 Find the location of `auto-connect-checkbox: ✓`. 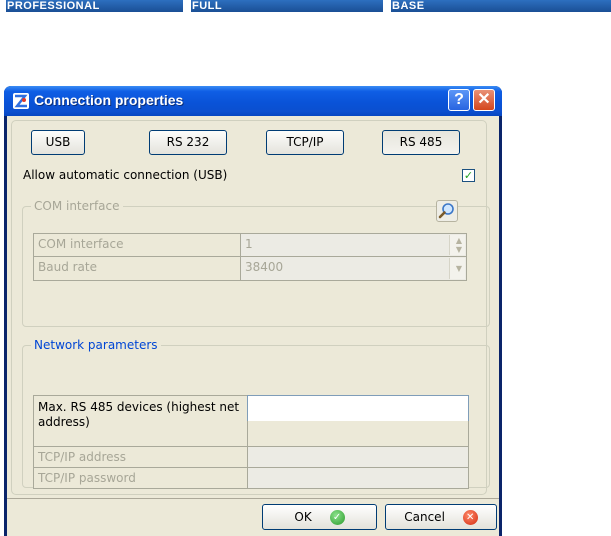

auto-connect-checkbox: ✓ is located at coordinates (468, 175).